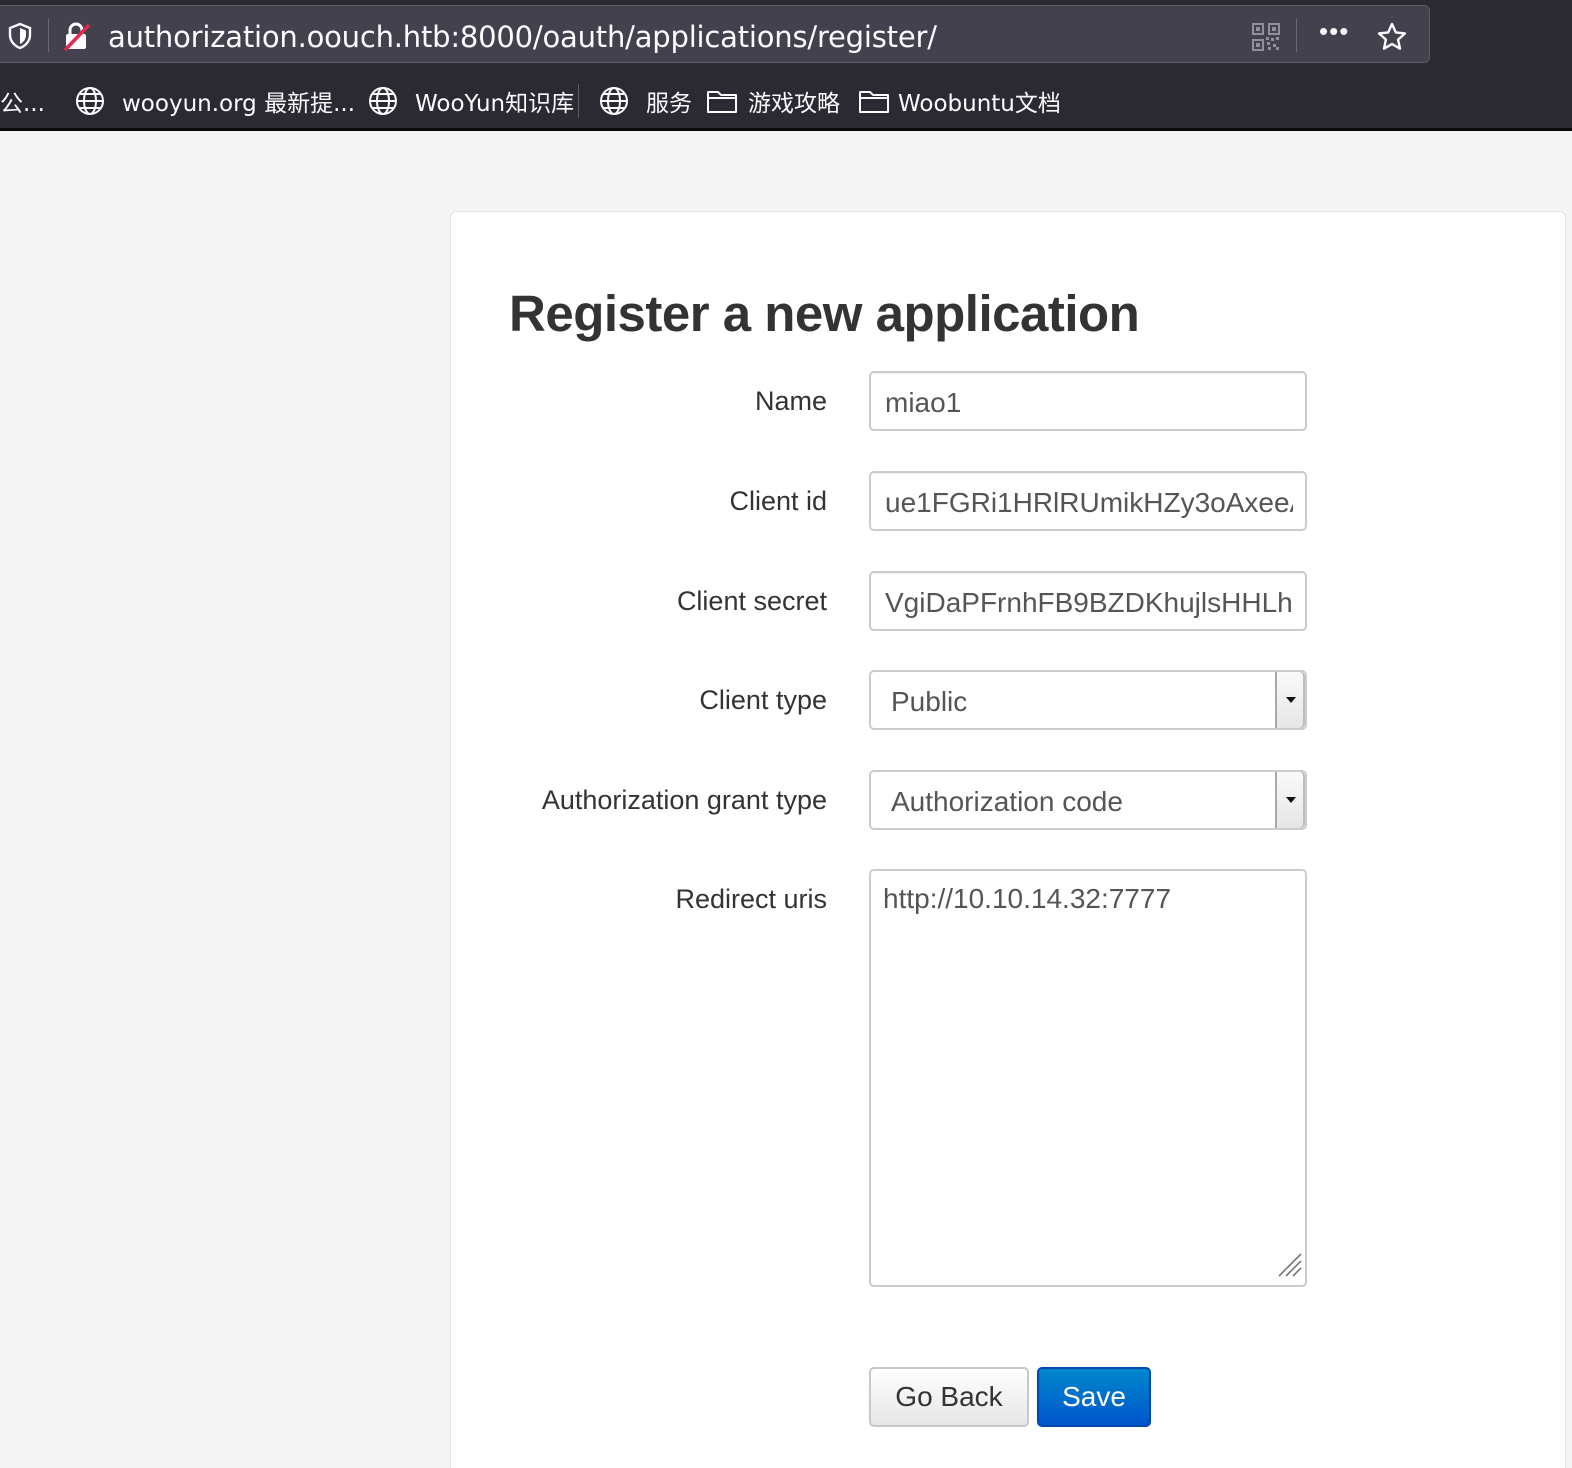 The width and height of the screenshot is (1572, 1468). I want to click on client-secret-label: Client secret, so click(751, 601).